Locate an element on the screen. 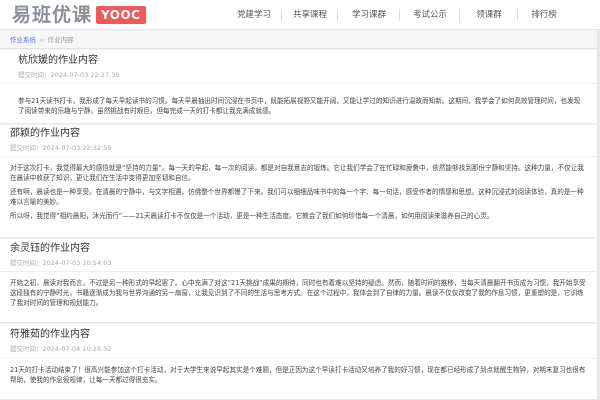 The image size is (600, 400). card-header: 杭欣媛的作业内容 提交时间：2024-07-03 22:27:39 is located at coordinates (300, 67).